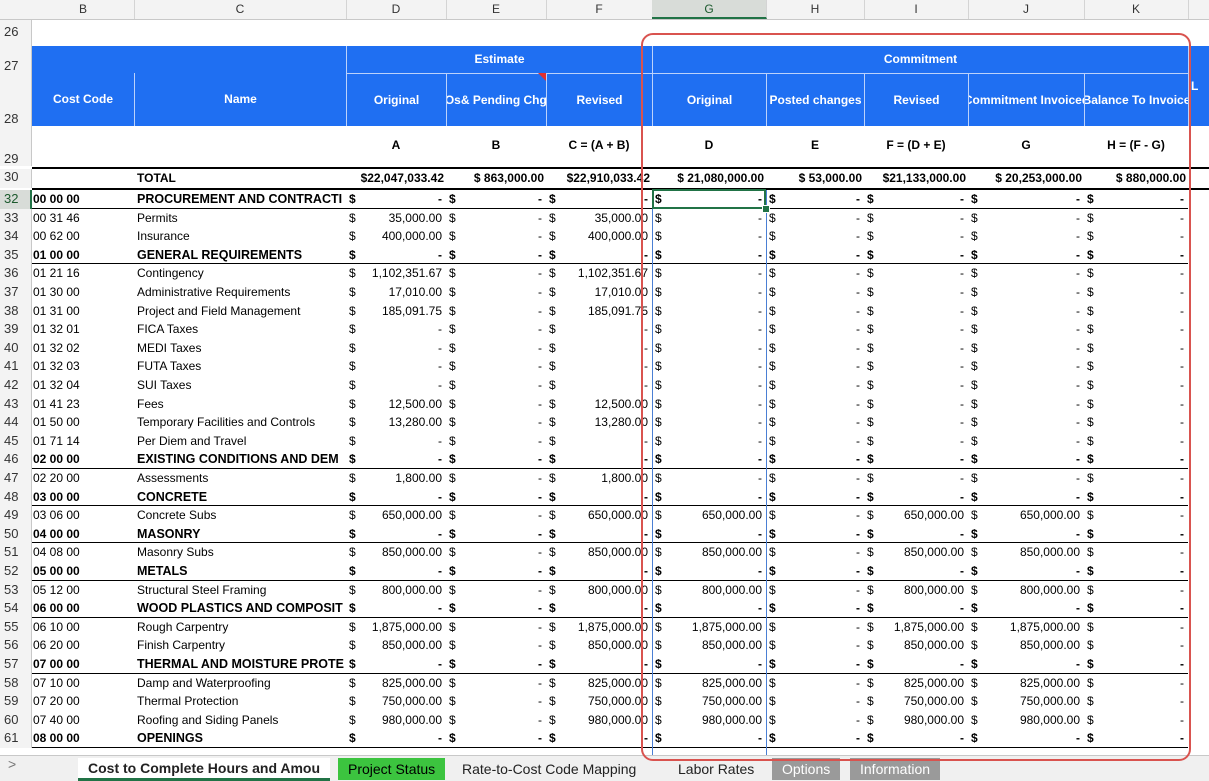 The image size is (1209, 781). I want to click on cost-code-cell: 07 10 00, so click(56, 683).